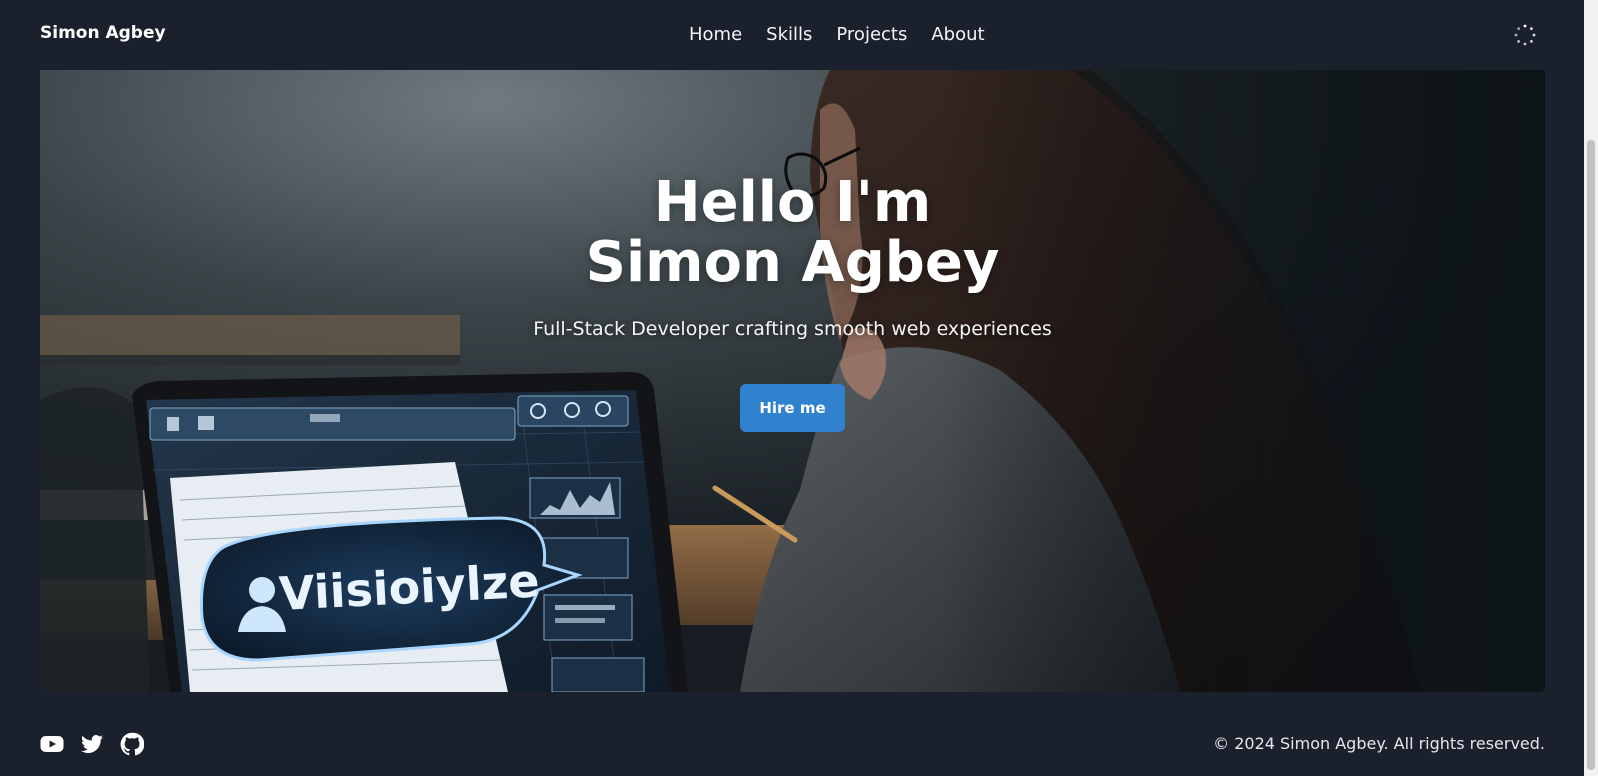 The height and width of the screenshot is (776, 1598). I want to click on nav-link-about: About, so click(957, 35).